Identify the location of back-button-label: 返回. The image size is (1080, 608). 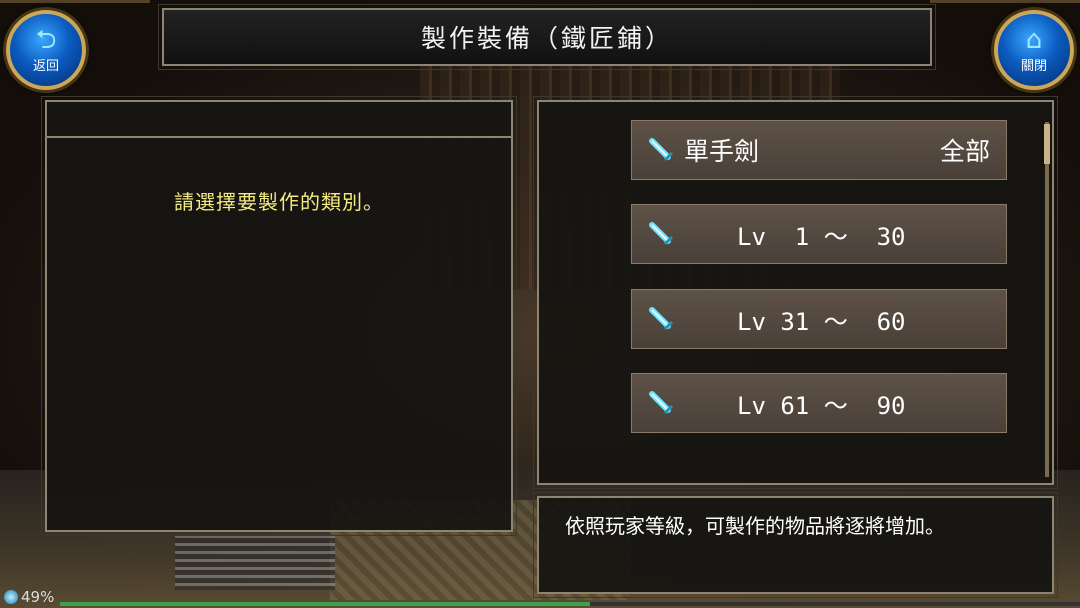
(45, 66).